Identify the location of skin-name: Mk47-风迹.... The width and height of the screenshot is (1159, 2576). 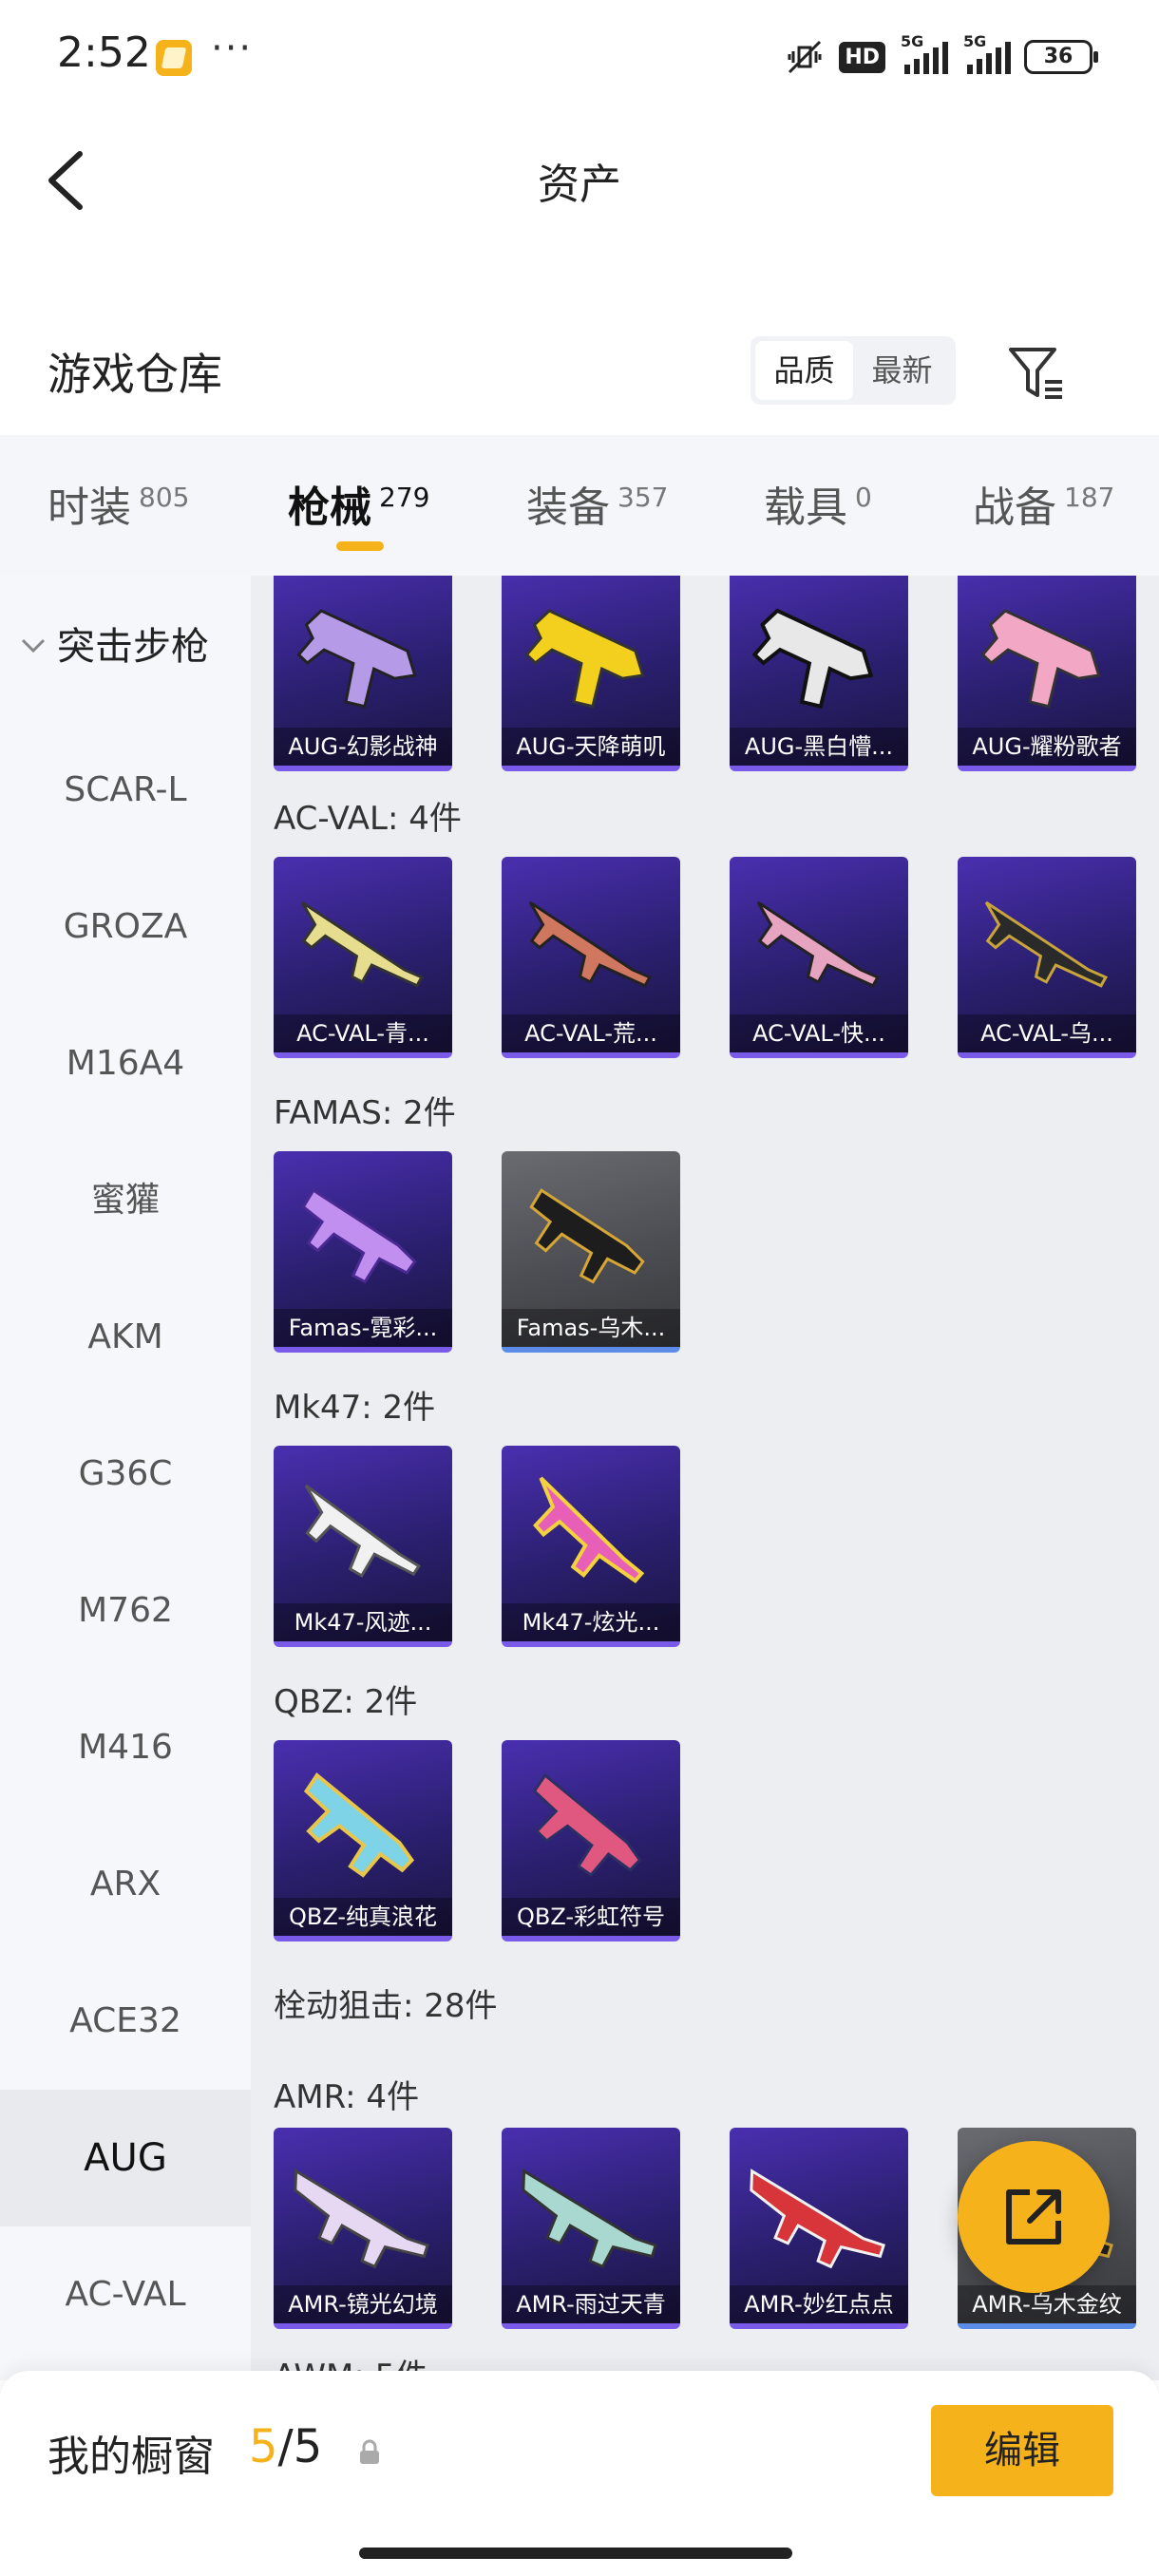
(363, 1622).